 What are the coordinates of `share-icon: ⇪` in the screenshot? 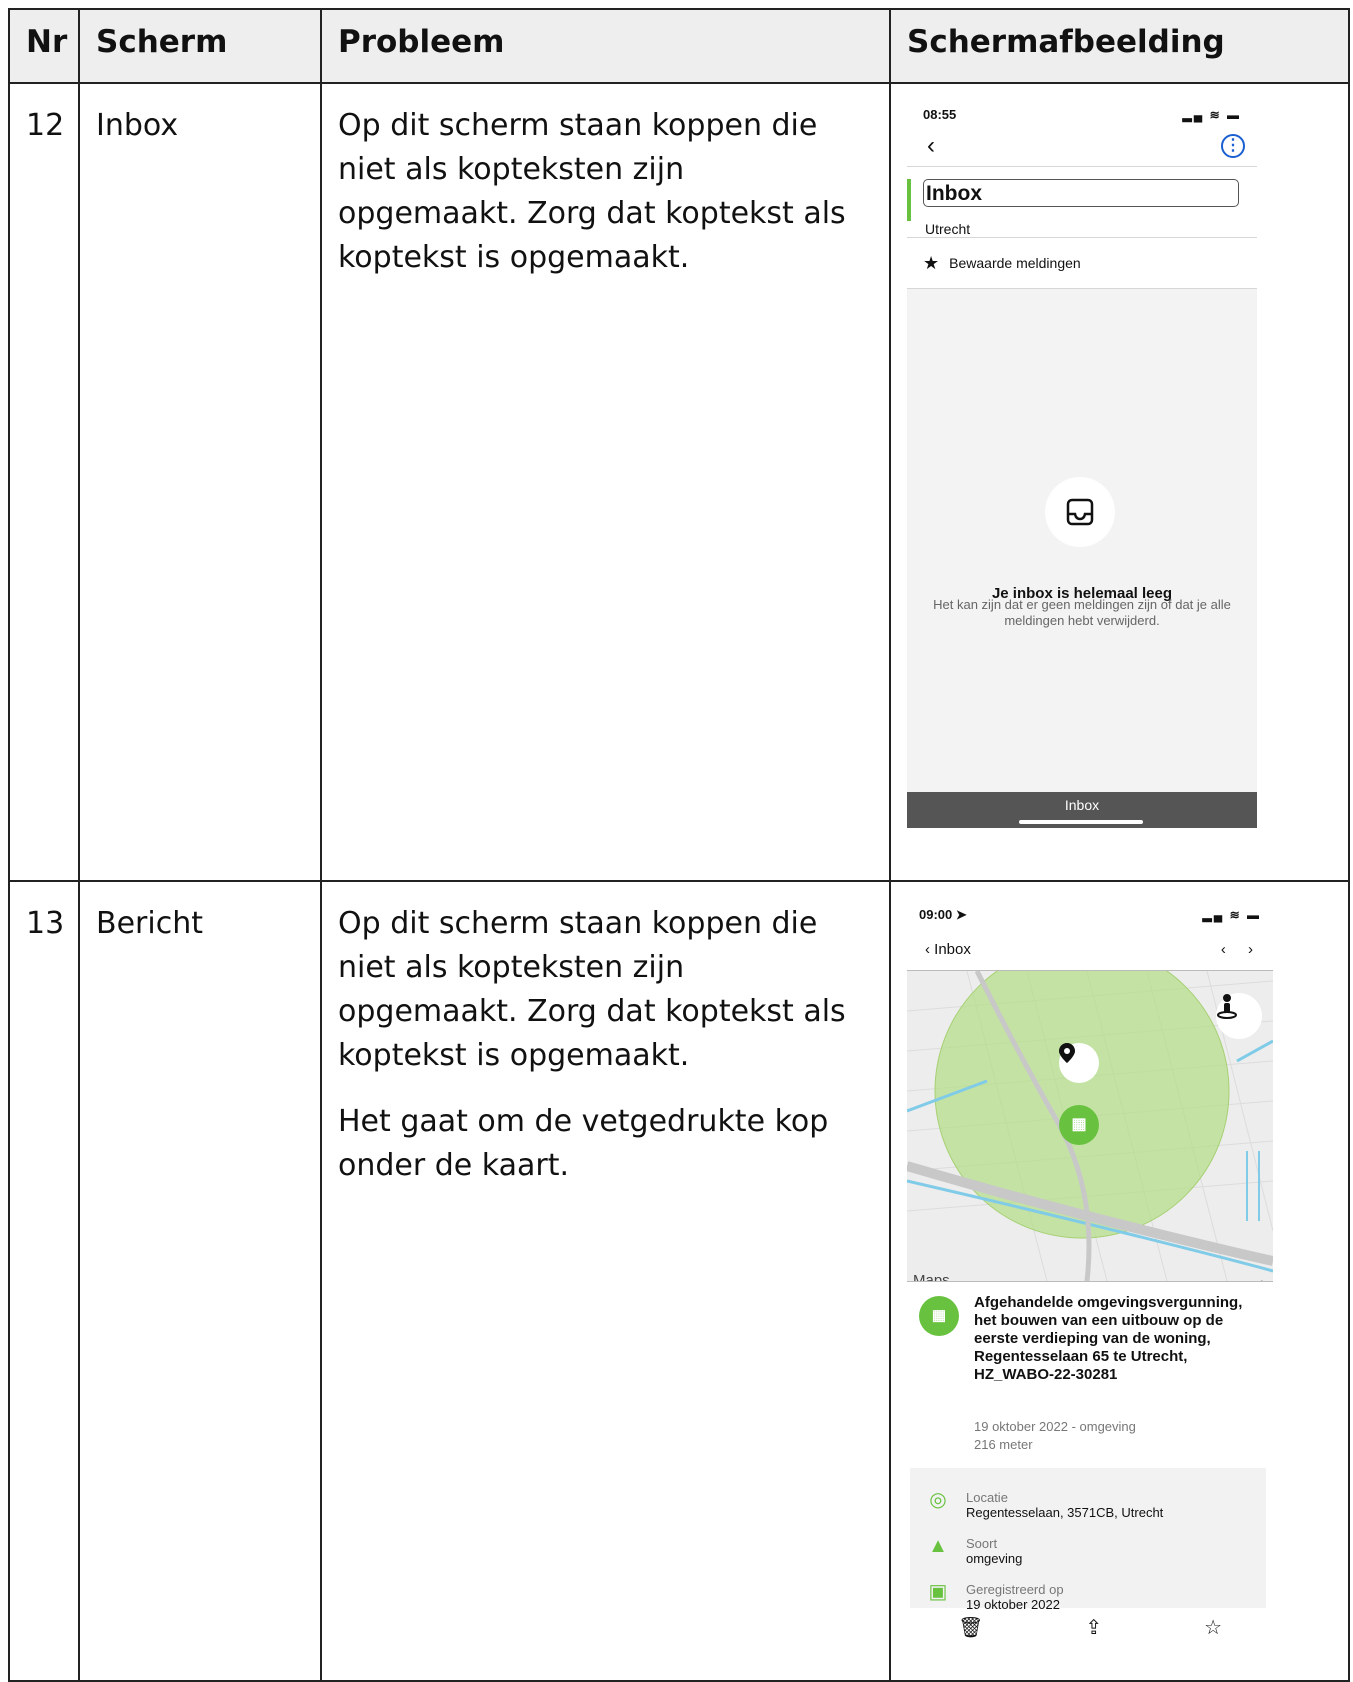 It's located at (1093, 1628).